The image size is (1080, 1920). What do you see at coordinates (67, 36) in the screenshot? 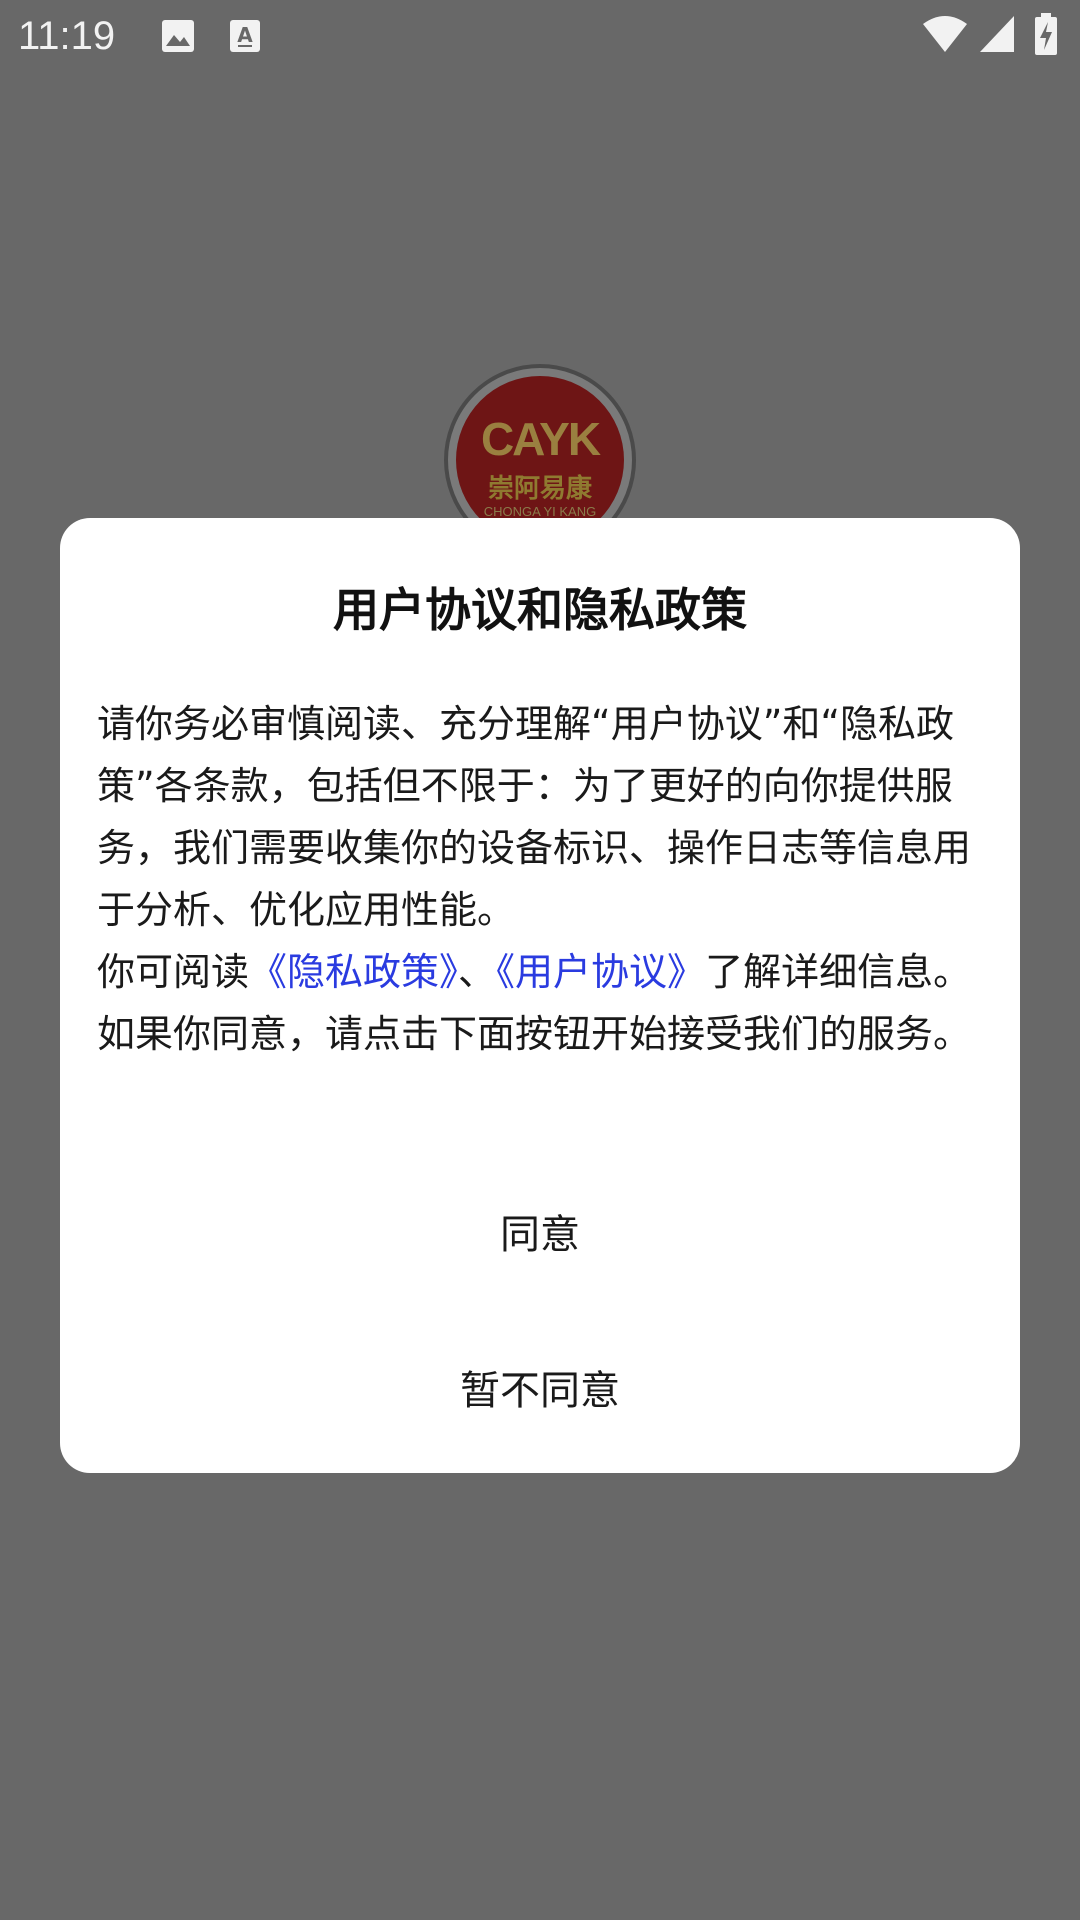
I see `status-time: 11:19` at bounding box center [67, 36].